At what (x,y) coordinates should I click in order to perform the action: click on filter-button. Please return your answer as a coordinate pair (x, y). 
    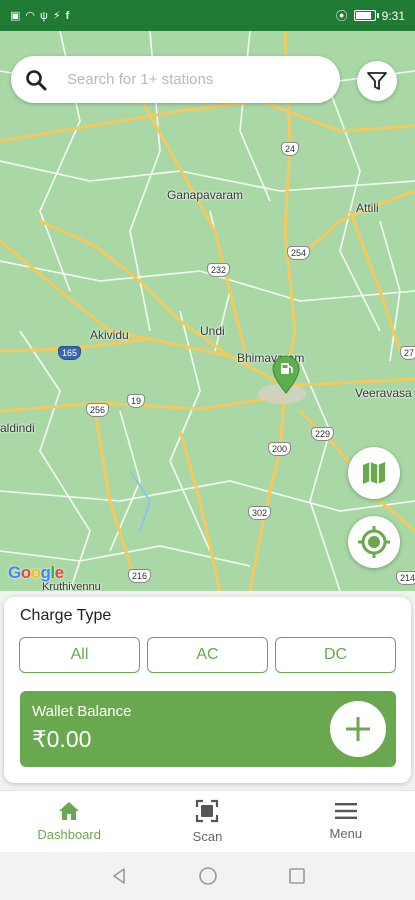
    Looking at the image, I should click on (377, 81).